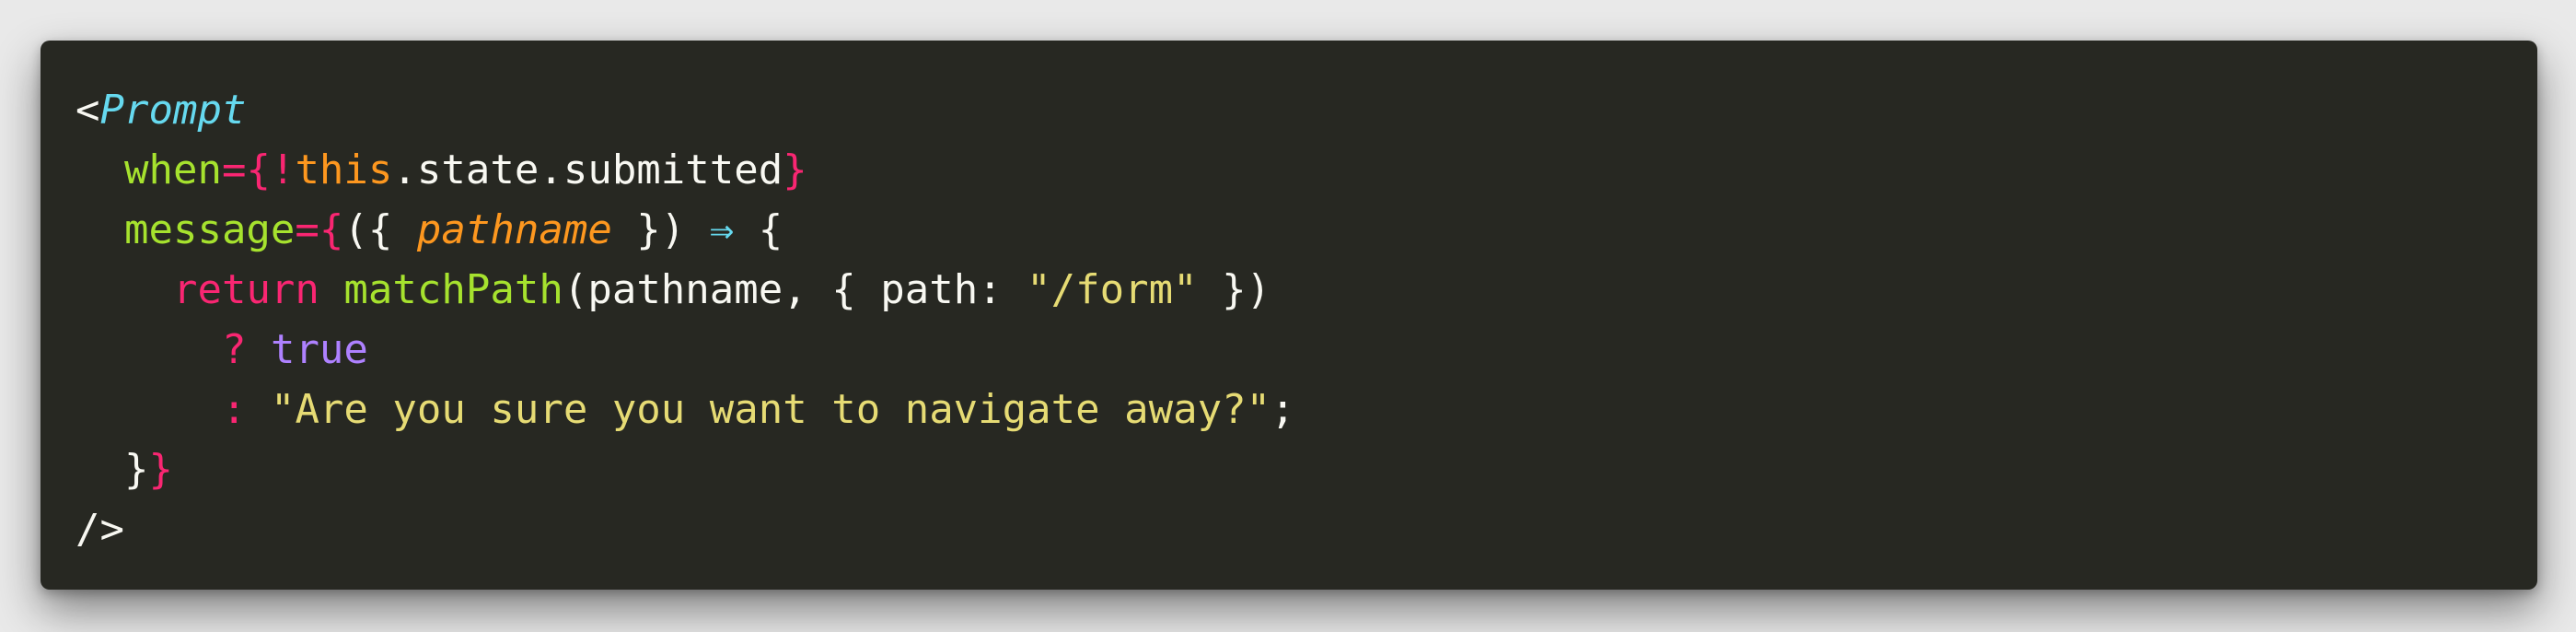 The width and height of the screenshot is (2576, 632). What do you see at coordinates (87, 111) in the screenshot?
I see `token: <` at bounding box center [87, 111].